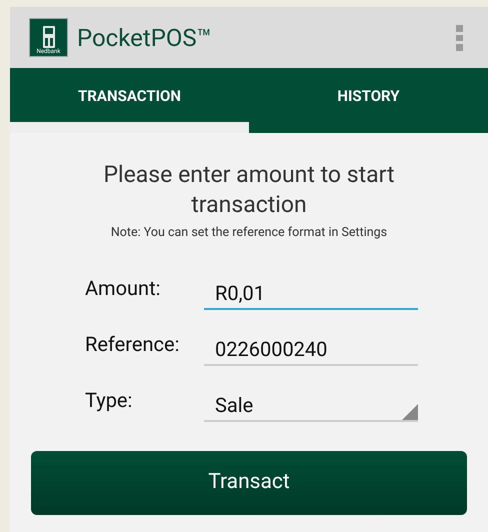 The image size is (488, 532). I want to click on note-text: Note: You can set the reference format in Settings, so click(249, 233).